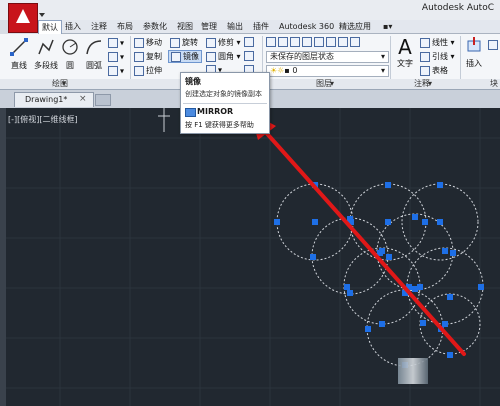 The width and height of the screenshot is (500, 406). I want to click on stretch-tool: 拉伸, so click(148, 70).